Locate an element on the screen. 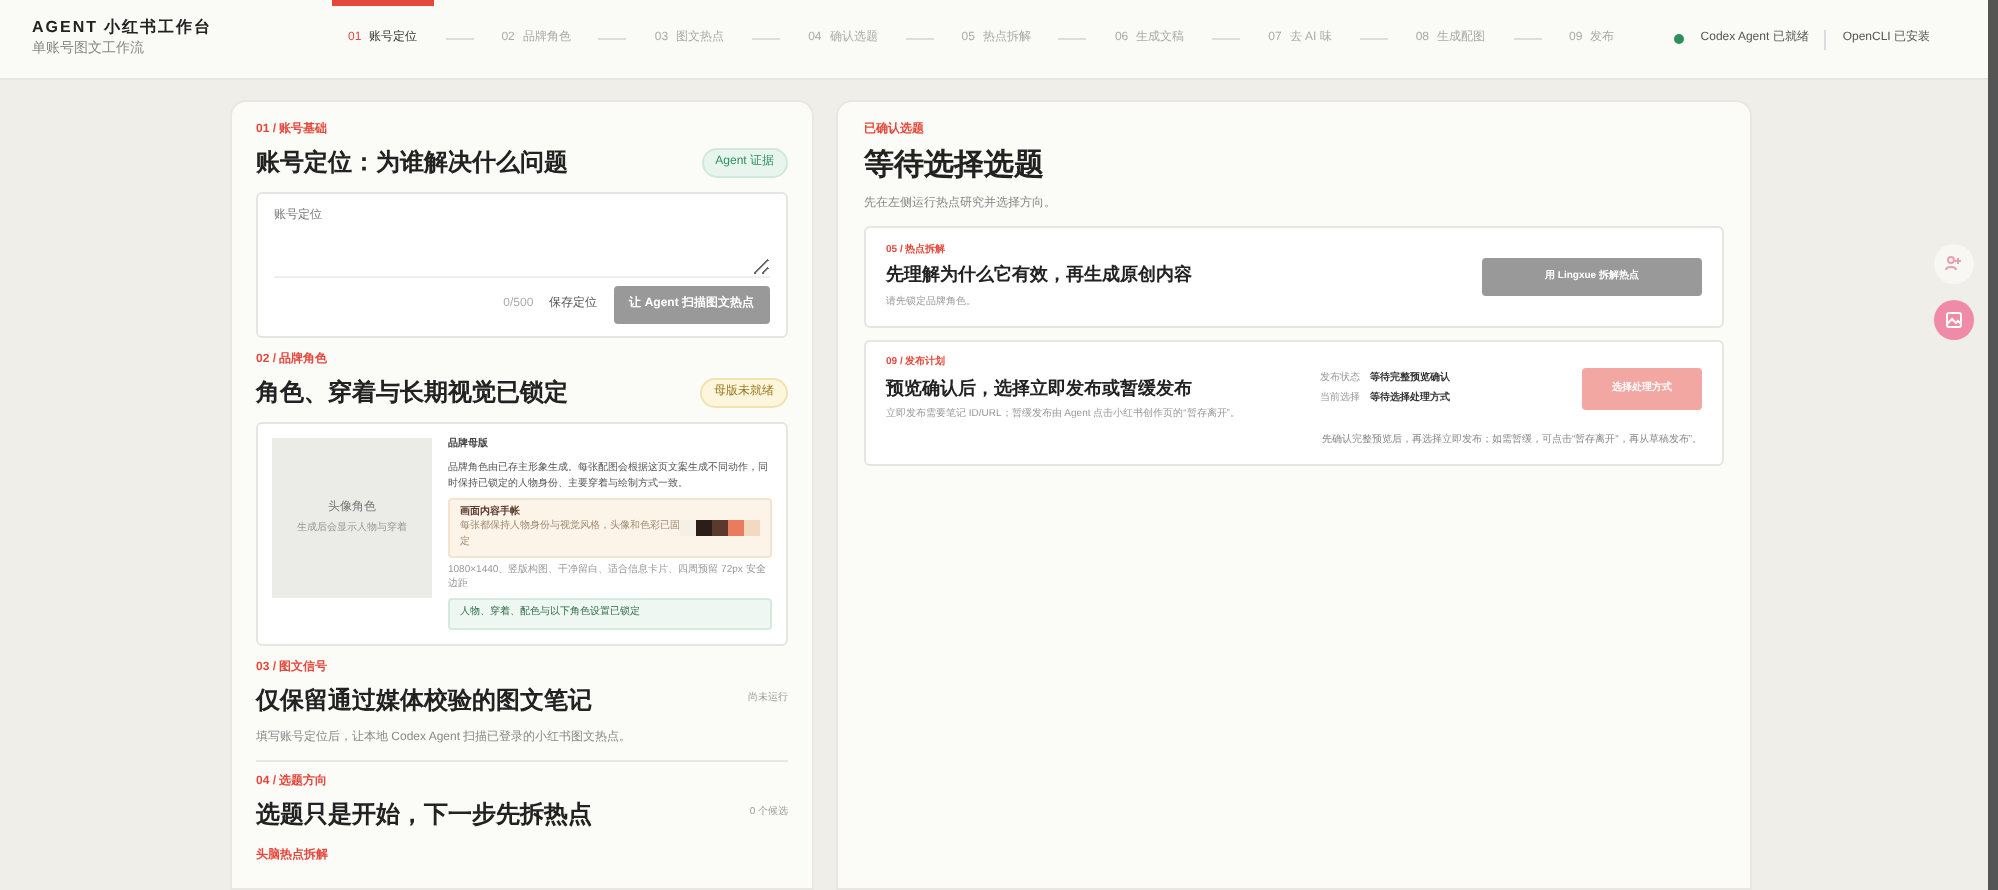 This screenshot has height=890, width=1998. scrollbar is located at coordinates (1993, 445).